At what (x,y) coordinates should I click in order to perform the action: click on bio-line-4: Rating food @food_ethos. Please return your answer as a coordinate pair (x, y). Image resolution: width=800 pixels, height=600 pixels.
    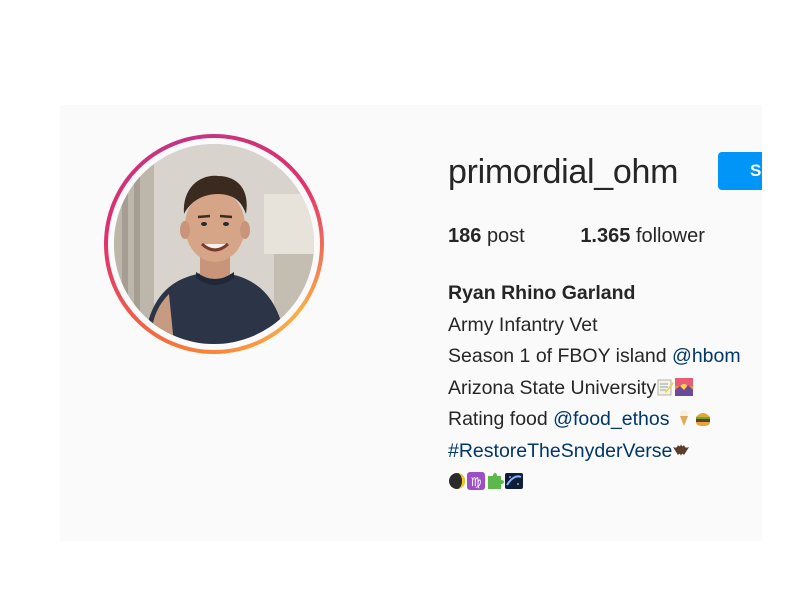
    Looking at the image, I should click on (594, 420).